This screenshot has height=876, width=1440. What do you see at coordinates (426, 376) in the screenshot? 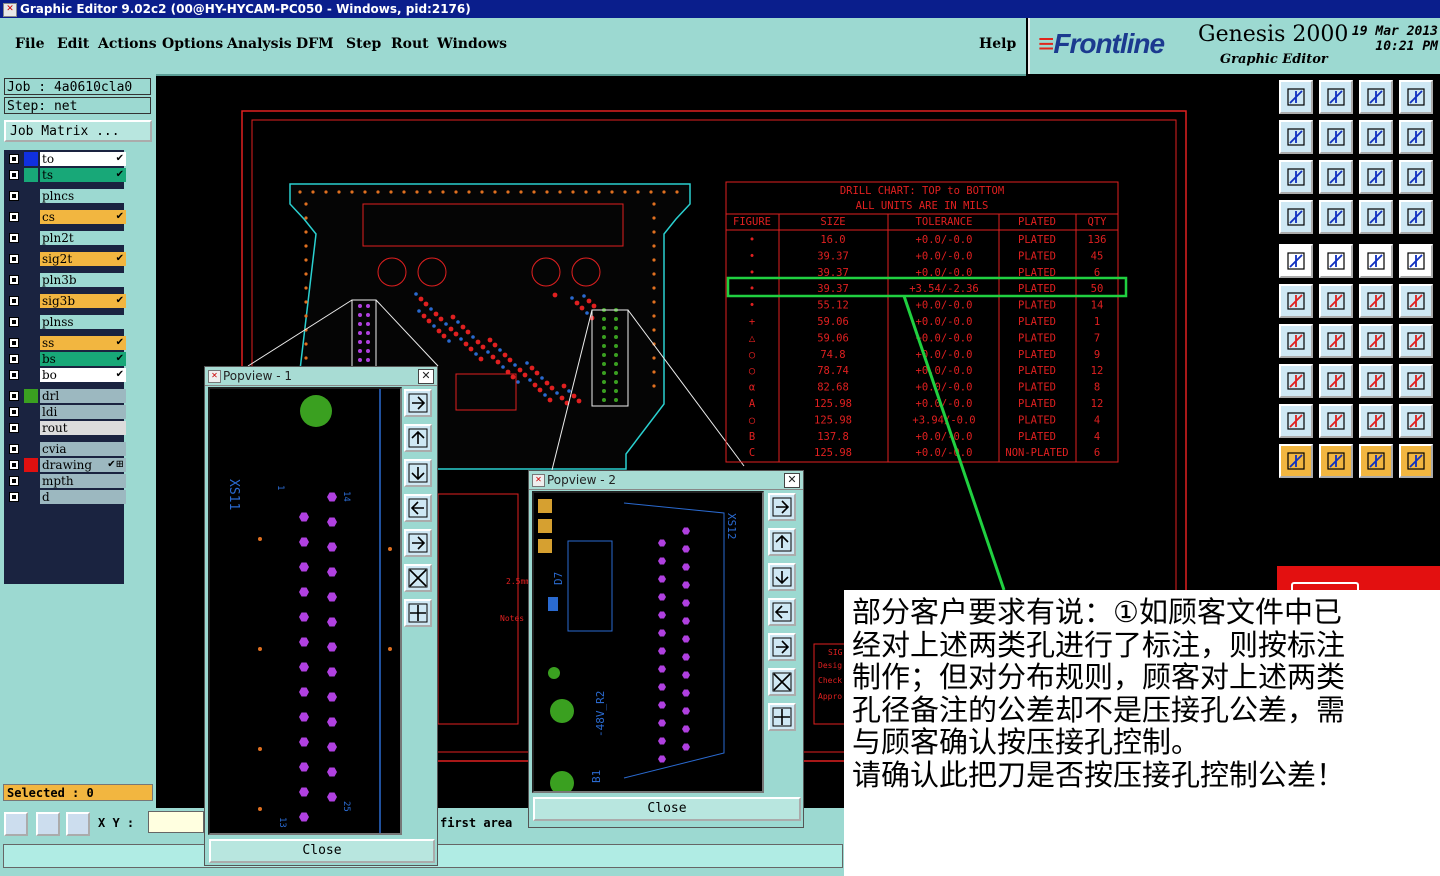
I see `popview-1-close-icon: ✕` at bounding box center [426, 376].